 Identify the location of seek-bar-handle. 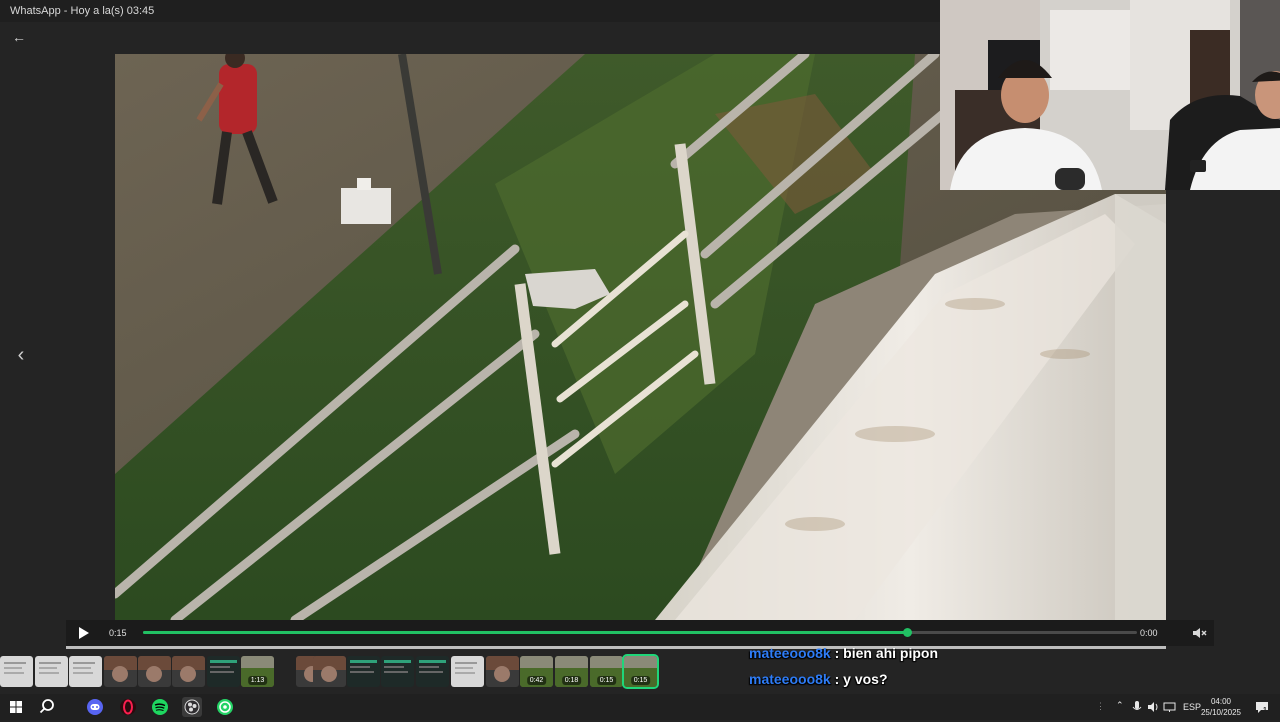
(908, 632).